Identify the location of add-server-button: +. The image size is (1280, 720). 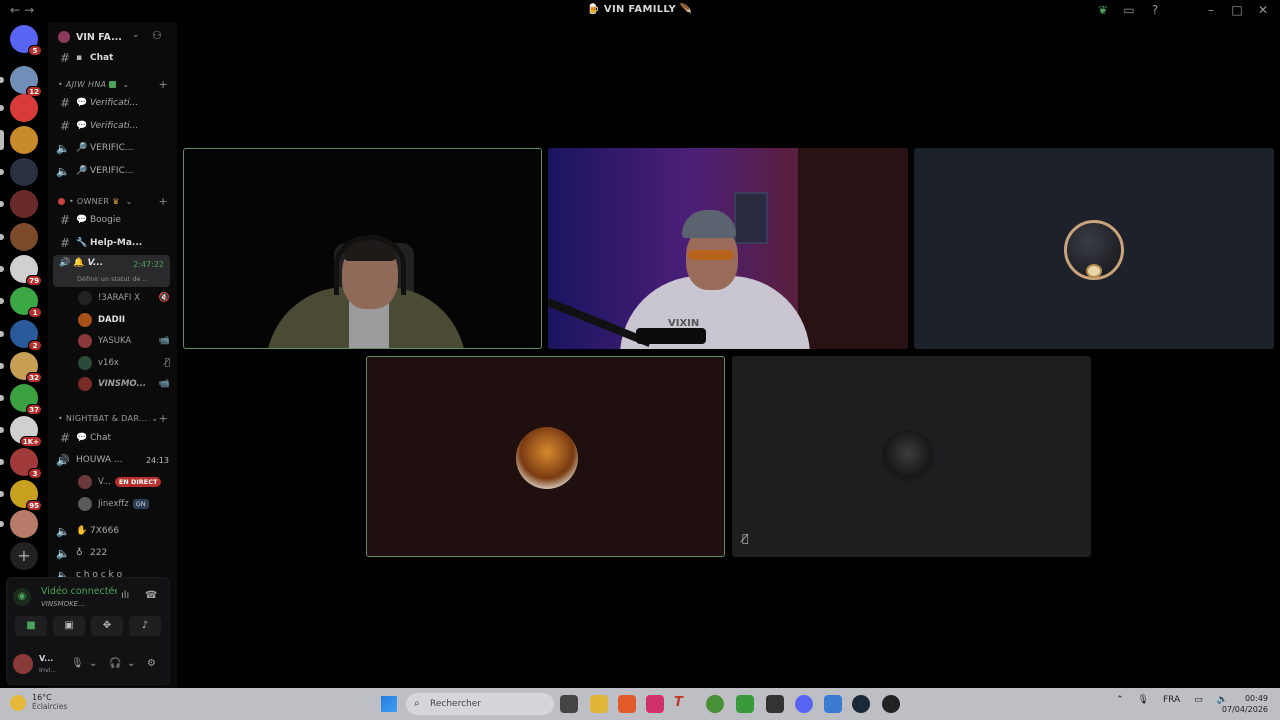
(24, 556).